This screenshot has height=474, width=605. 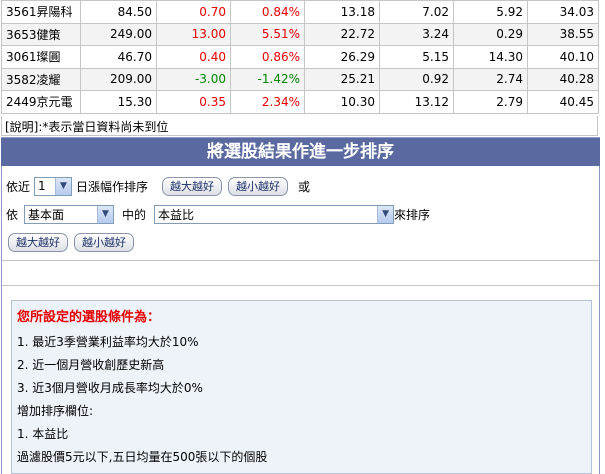 I want to click on table-row: 3561昇陽科 84.50 0.70 0.84% 13.18 7.02 5.92 34.03, so click(x=300, y=12).